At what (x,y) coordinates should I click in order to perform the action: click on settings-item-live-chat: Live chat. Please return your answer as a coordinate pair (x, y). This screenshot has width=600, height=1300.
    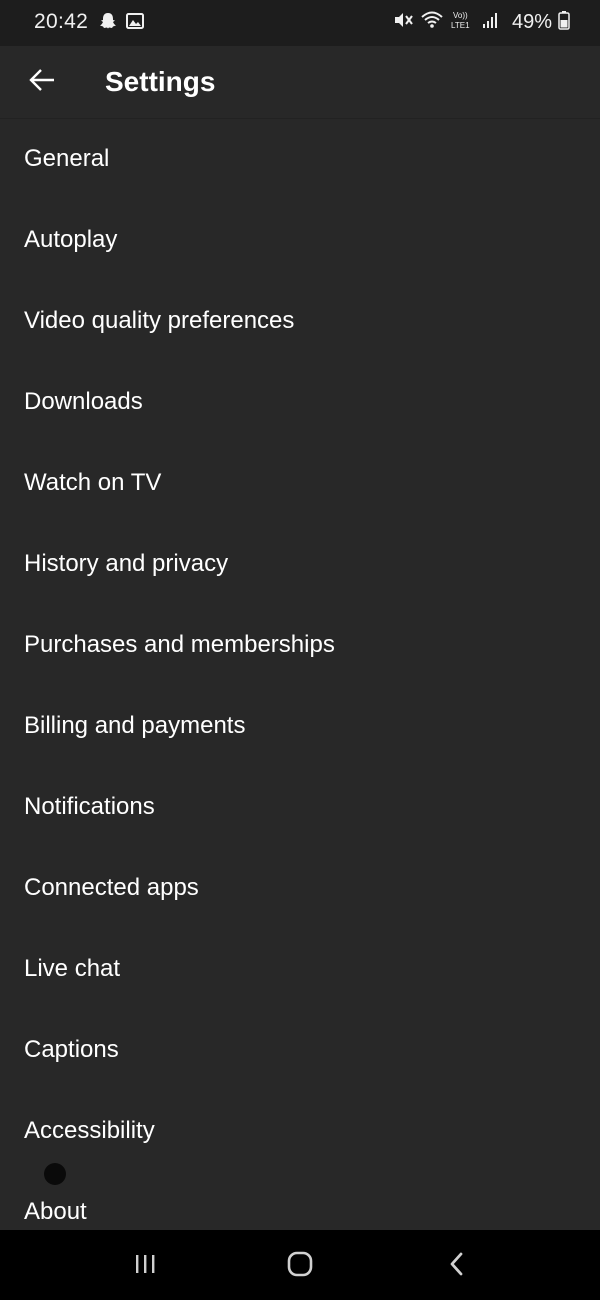
    Looking at the image, I should click on (300, 968).